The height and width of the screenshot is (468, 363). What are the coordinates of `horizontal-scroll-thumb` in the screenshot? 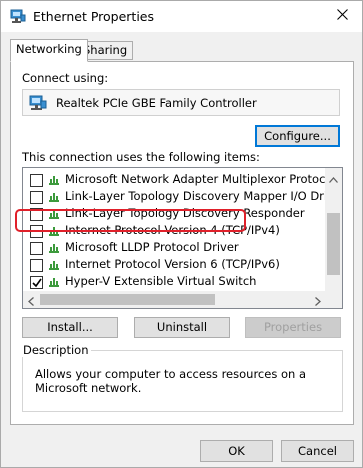 It's located at (127, 299).